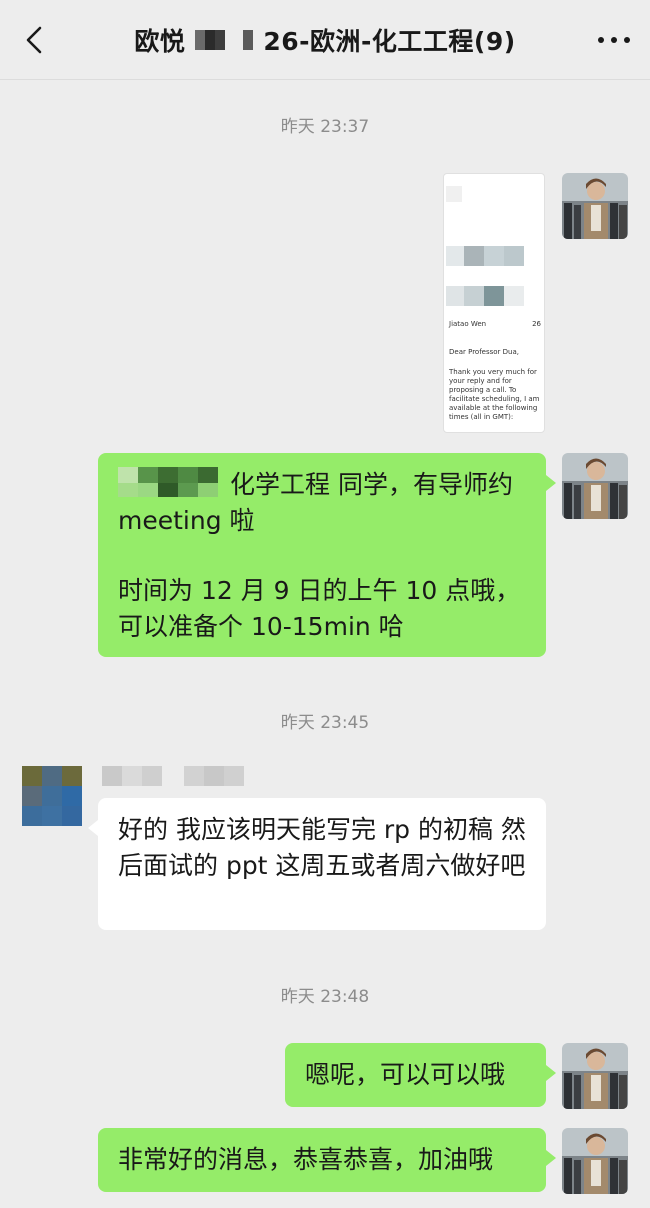 This screenshot has height=1208, width=650. I want to click on message-text: 化学工程 同学，有导师约 meeting 啦, so click(315, 502).